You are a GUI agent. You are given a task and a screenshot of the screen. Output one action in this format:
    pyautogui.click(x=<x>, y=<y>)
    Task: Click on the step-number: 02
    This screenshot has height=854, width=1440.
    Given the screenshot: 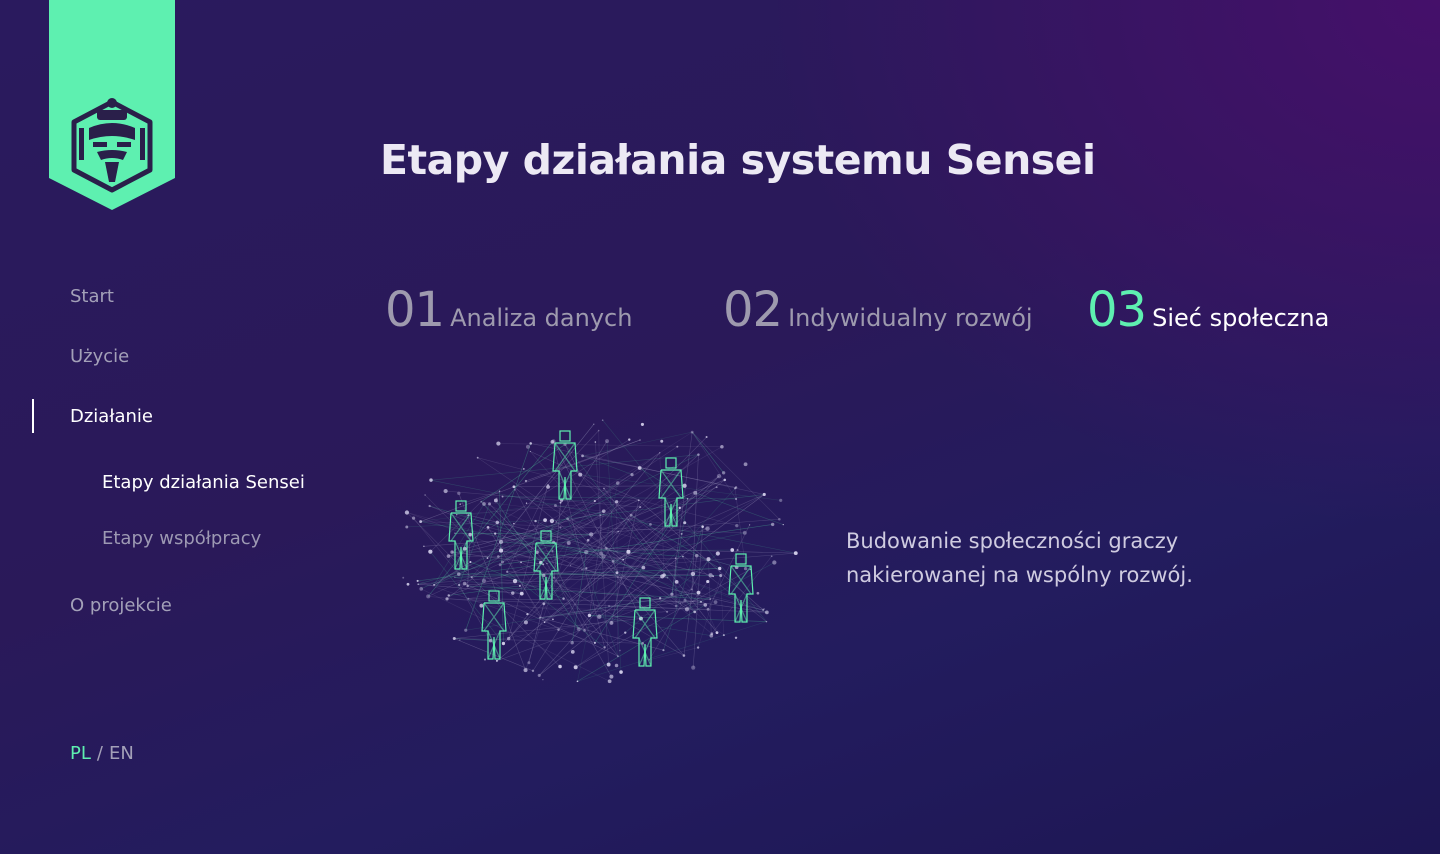 What is the action you would take?
    pyautogui.click(x=753, y=310)
    